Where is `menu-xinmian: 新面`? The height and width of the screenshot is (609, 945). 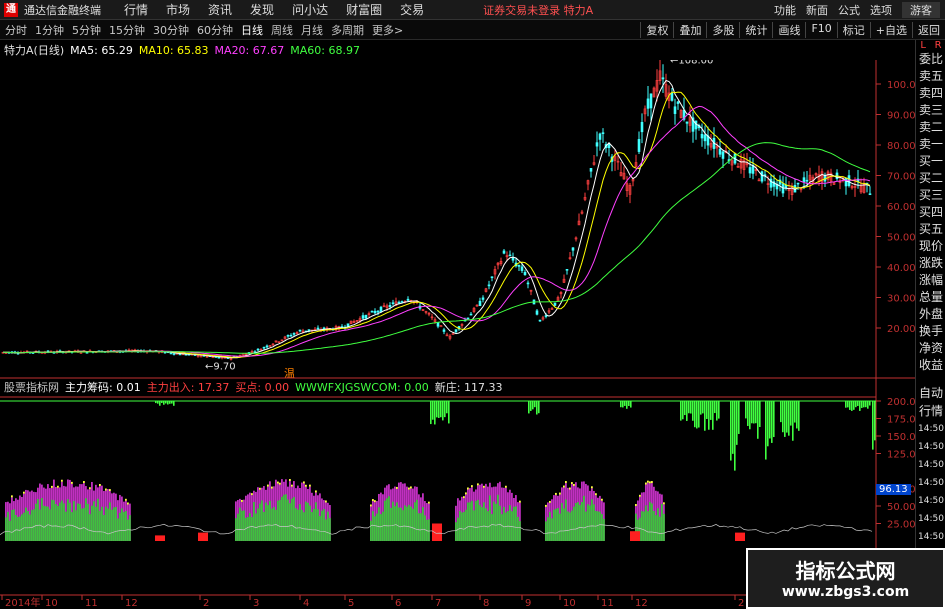
menu-xinmian: 新面 is located at coordinates (817, 10).